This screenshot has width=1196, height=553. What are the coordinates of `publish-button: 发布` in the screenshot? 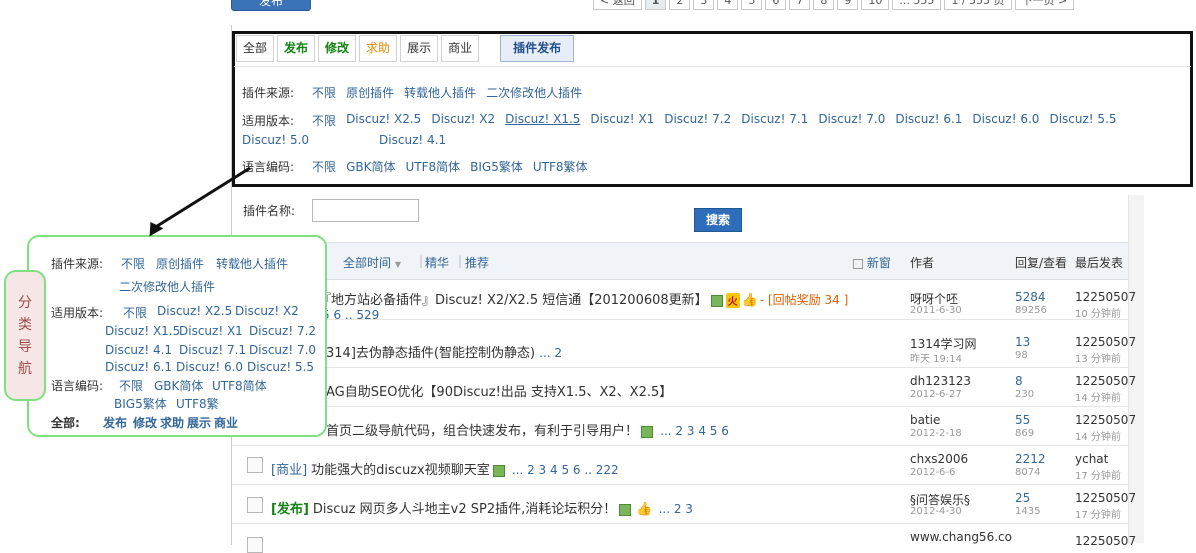 It's located at (271, 5).